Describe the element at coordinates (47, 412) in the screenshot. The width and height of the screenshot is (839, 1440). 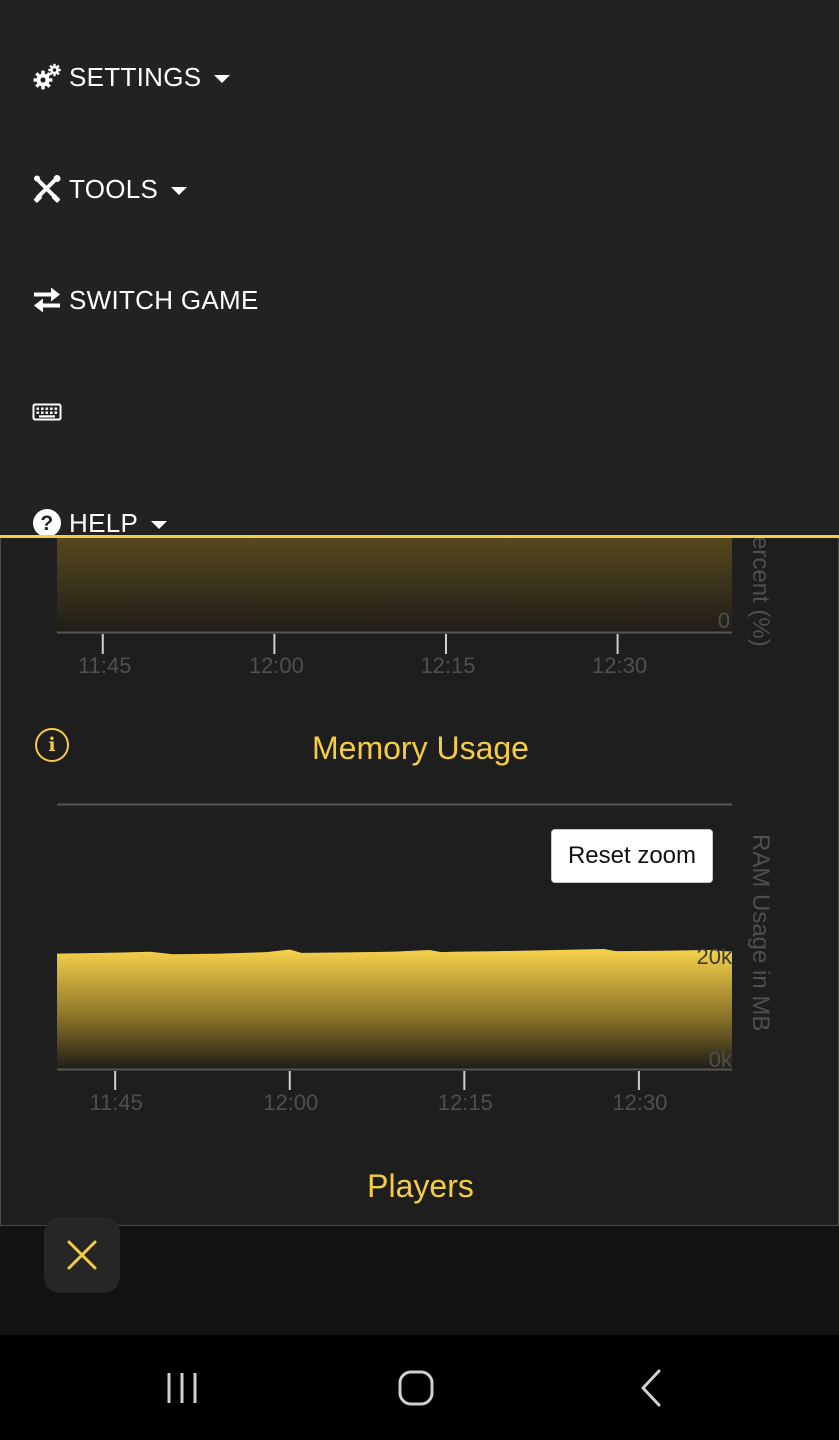
I see `keyboard-icon` at that location.